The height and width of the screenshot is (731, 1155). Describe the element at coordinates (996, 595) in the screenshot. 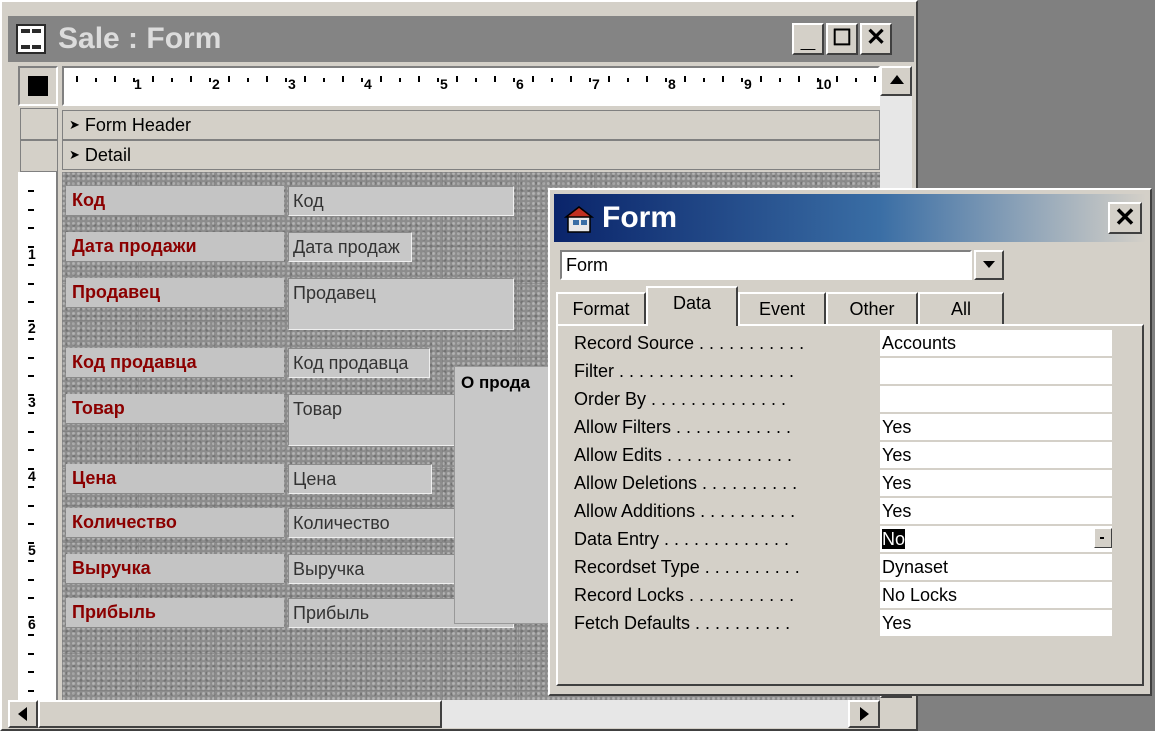

I see `property-value: No Locks` at that location.